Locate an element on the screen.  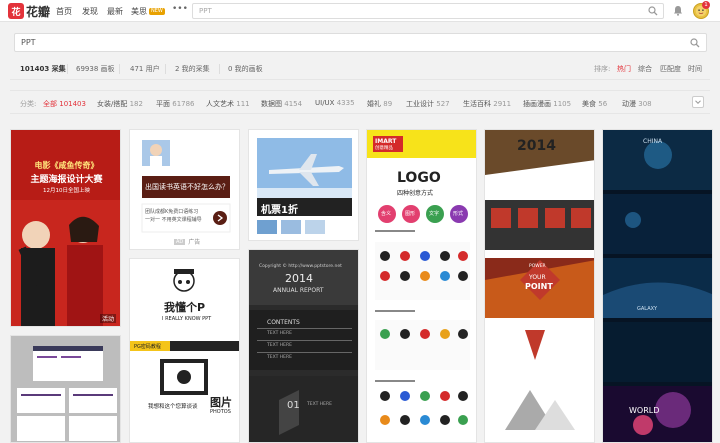
category-expand-button is located at coordinates (698, 102).